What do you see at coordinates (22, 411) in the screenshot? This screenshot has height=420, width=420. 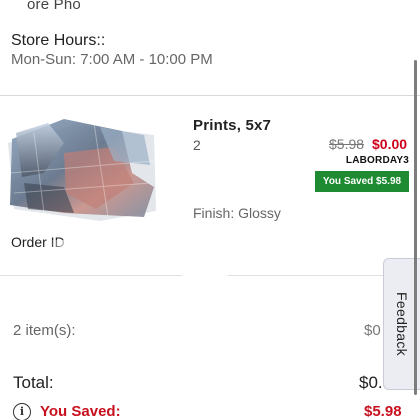 I see `info-icon: i` at bounding box center [22, 411].